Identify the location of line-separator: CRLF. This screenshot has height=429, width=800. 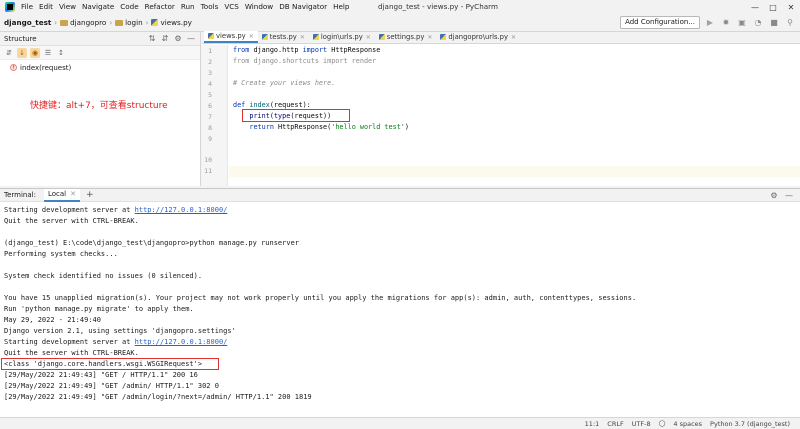
(615, 424).